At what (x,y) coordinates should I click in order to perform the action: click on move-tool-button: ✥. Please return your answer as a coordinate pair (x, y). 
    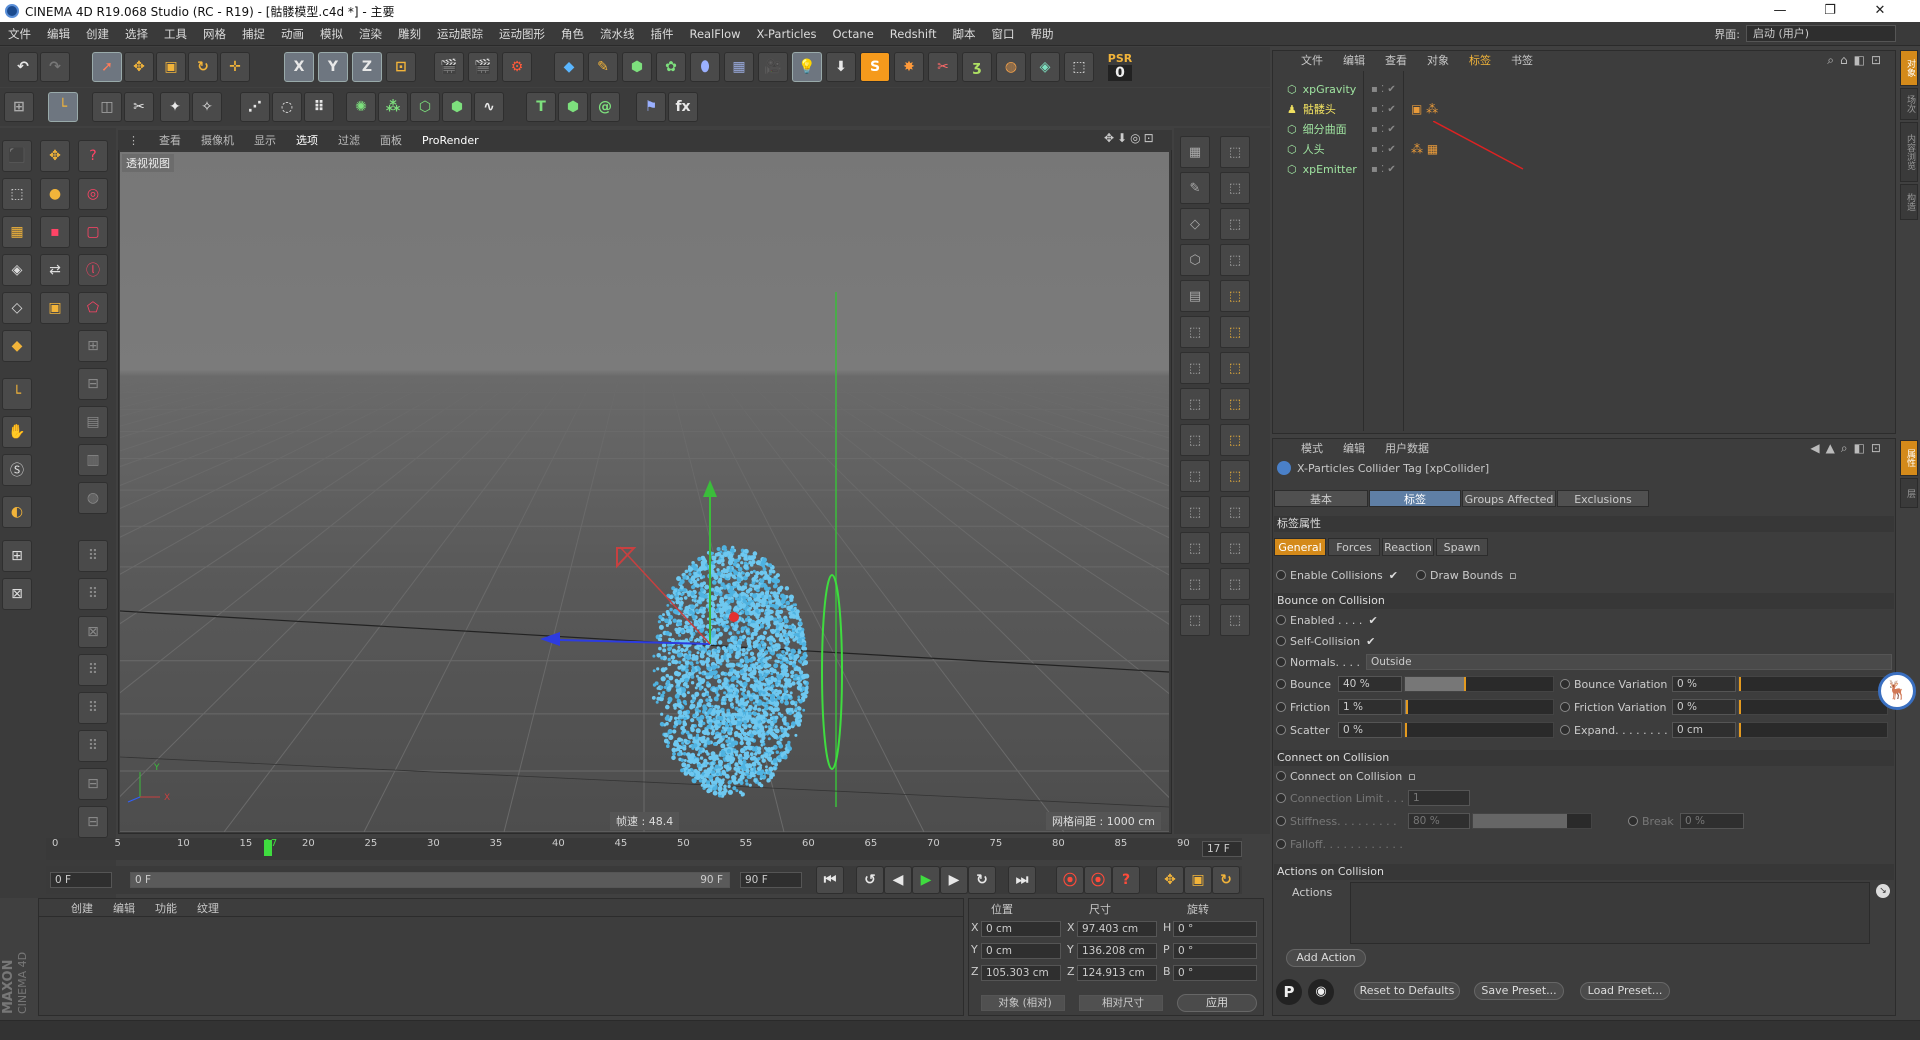
    Looking at the image, I should click on (139, 67).